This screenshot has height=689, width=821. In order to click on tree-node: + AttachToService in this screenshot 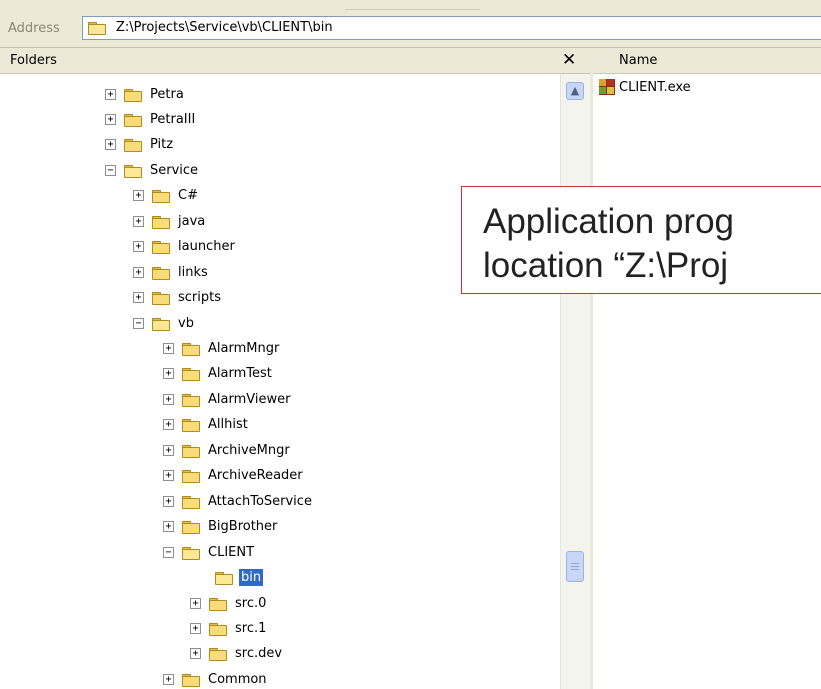, I will do `click(238, 501)`.